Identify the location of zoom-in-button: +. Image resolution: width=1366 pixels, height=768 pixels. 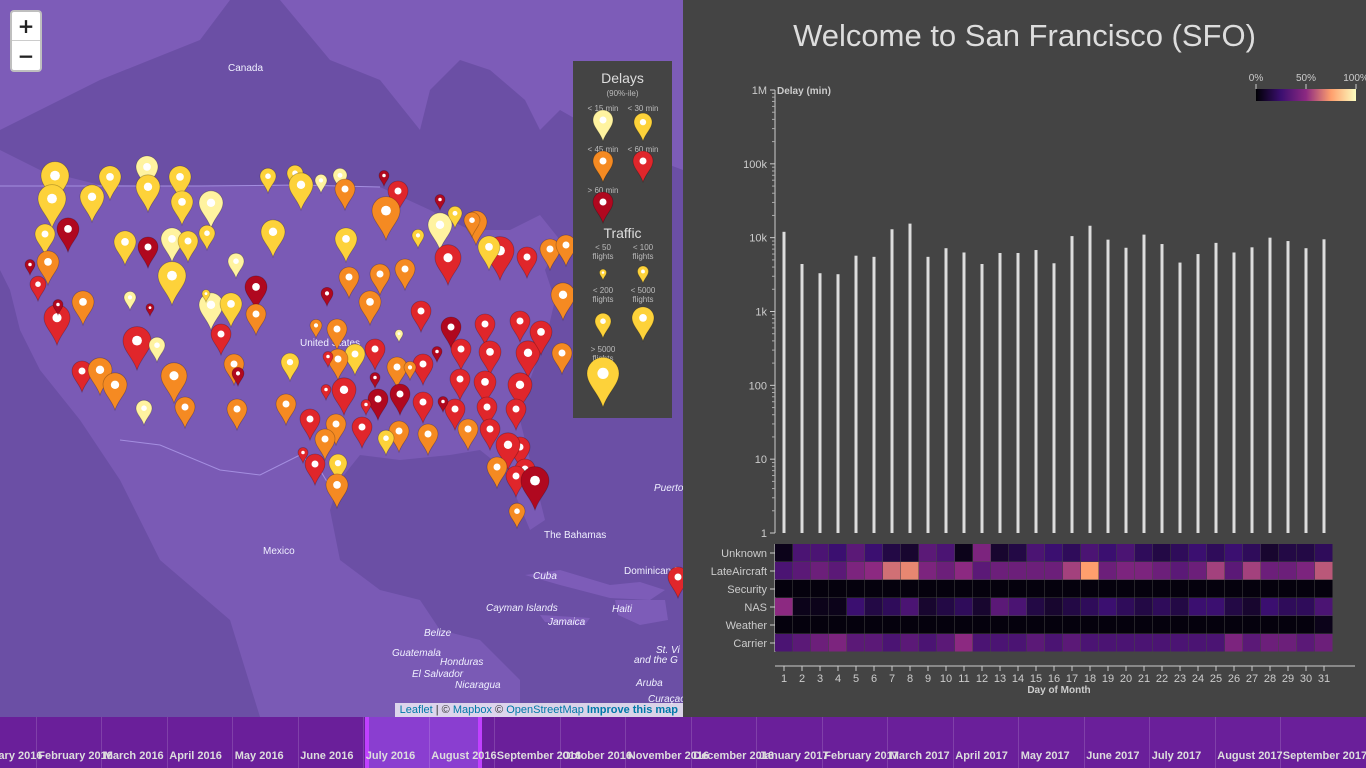
(26, 26).